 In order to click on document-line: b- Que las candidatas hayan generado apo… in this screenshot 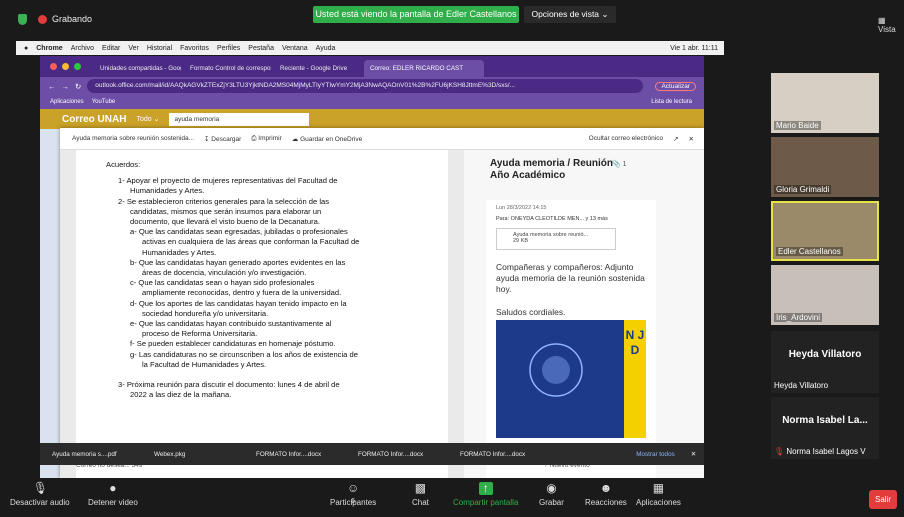, I will do `click(238, 262)`.